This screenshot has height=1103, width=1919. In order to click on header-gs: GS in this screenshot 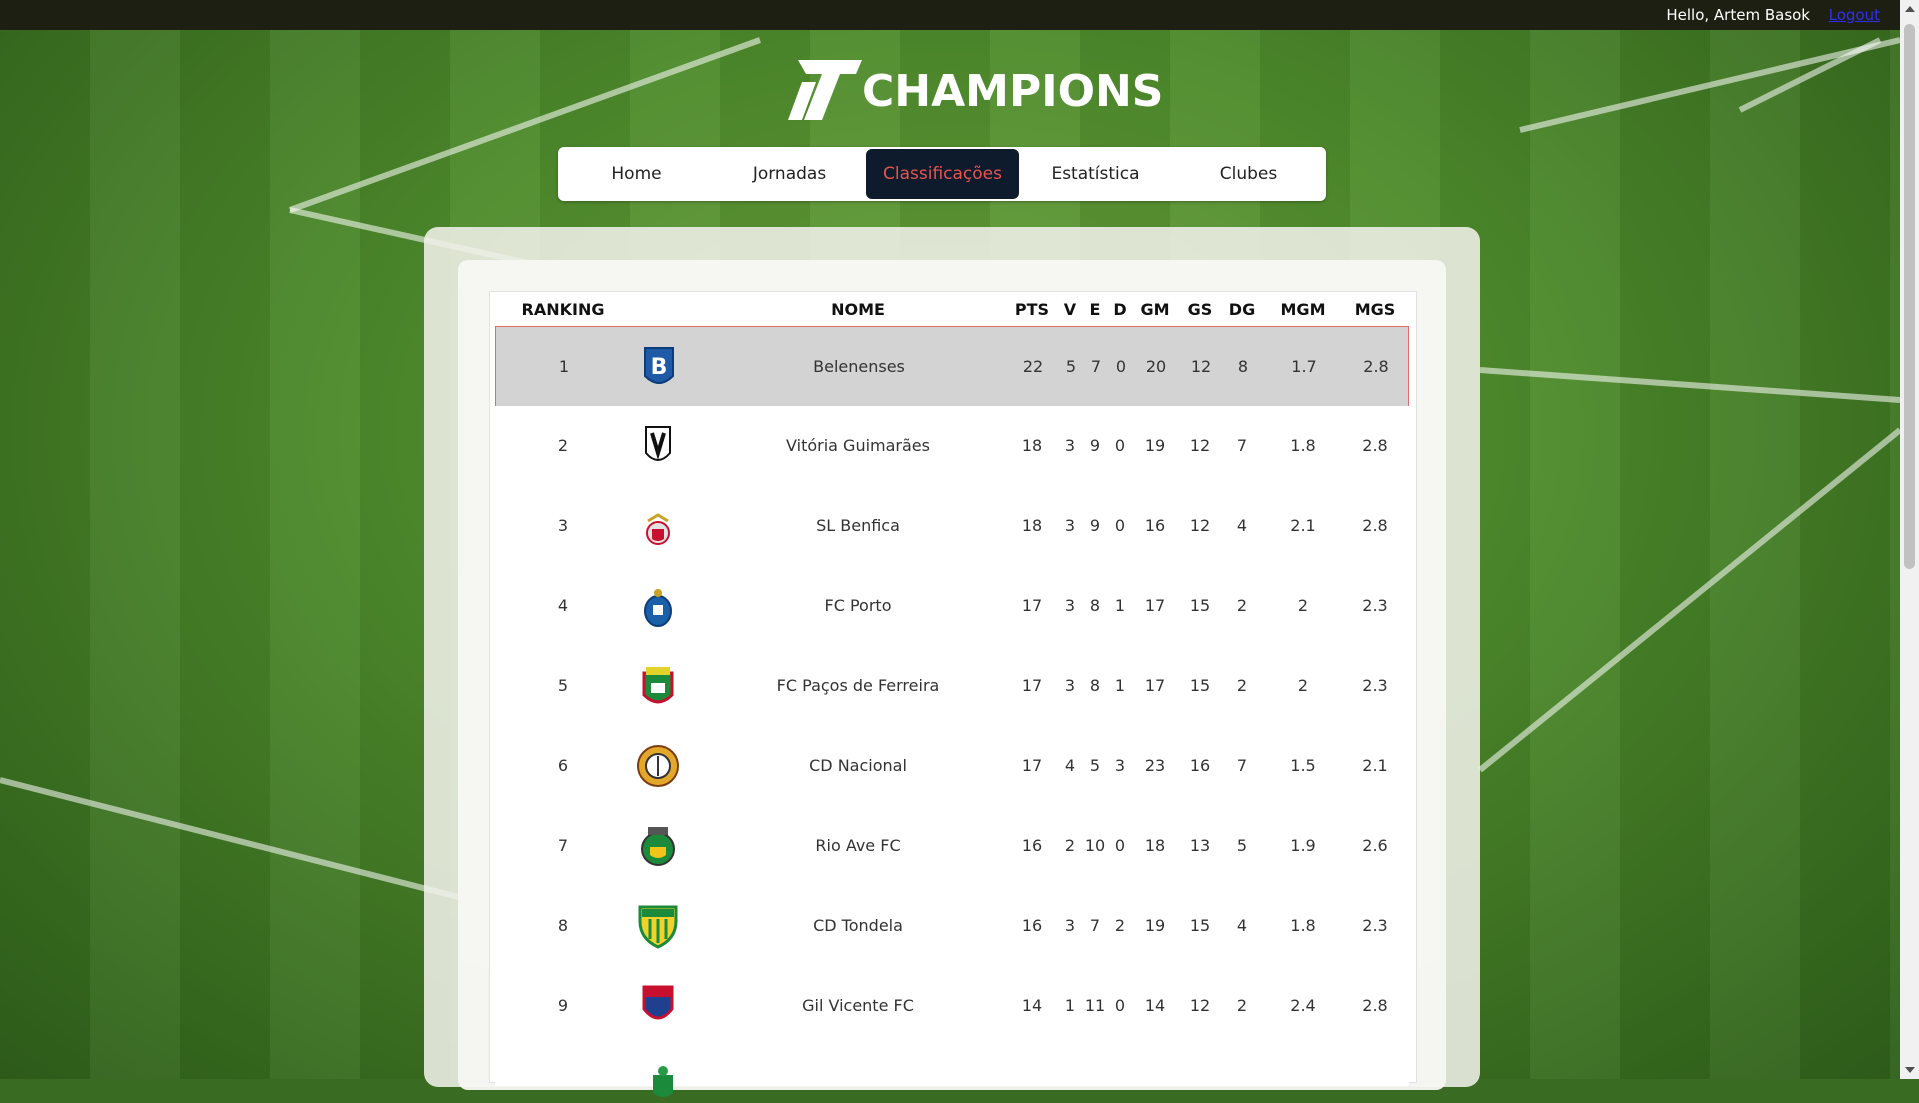, I will do `click(1200, 309)`.